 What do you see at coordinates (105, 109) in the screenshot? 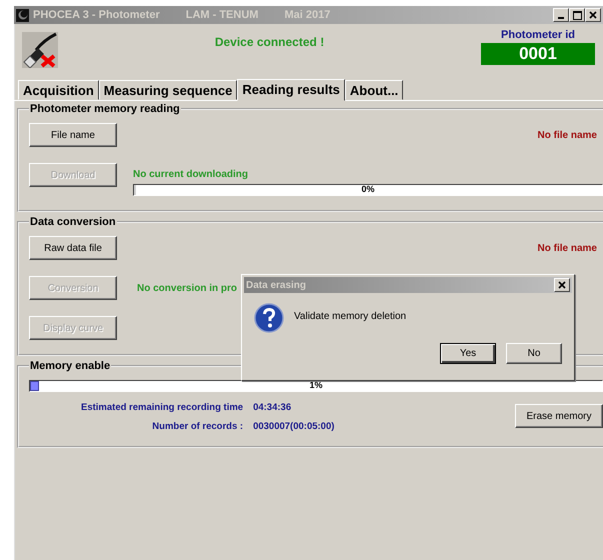
I see `group-title: Photometer memory reading` at bounding box center [105, 109].